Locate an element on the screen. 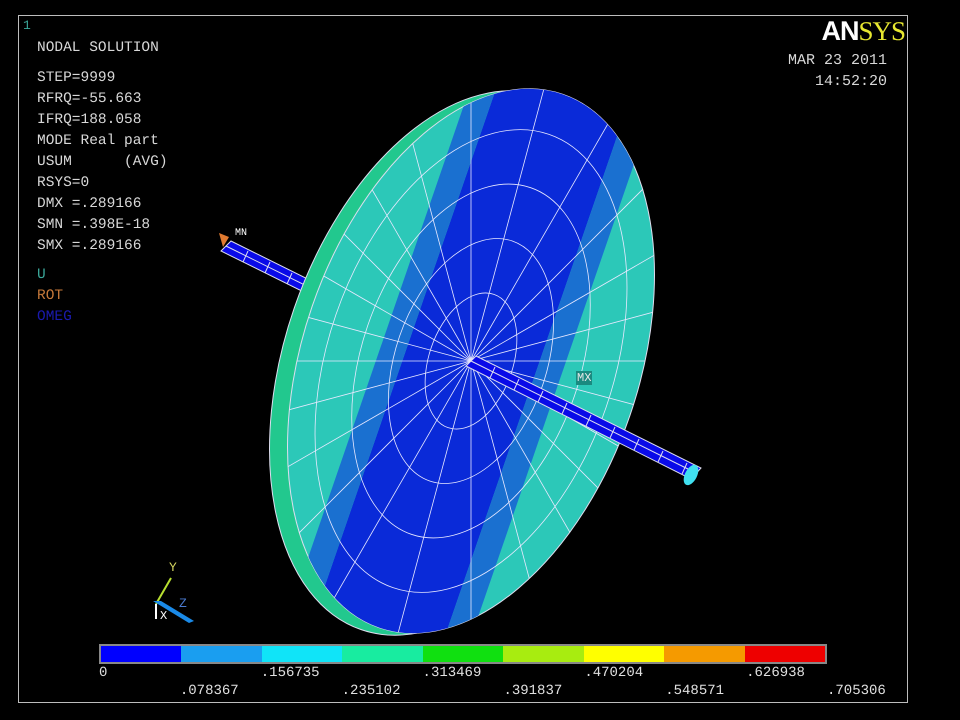  contour-value-label: .705306 is located at coordinates (856, 691).